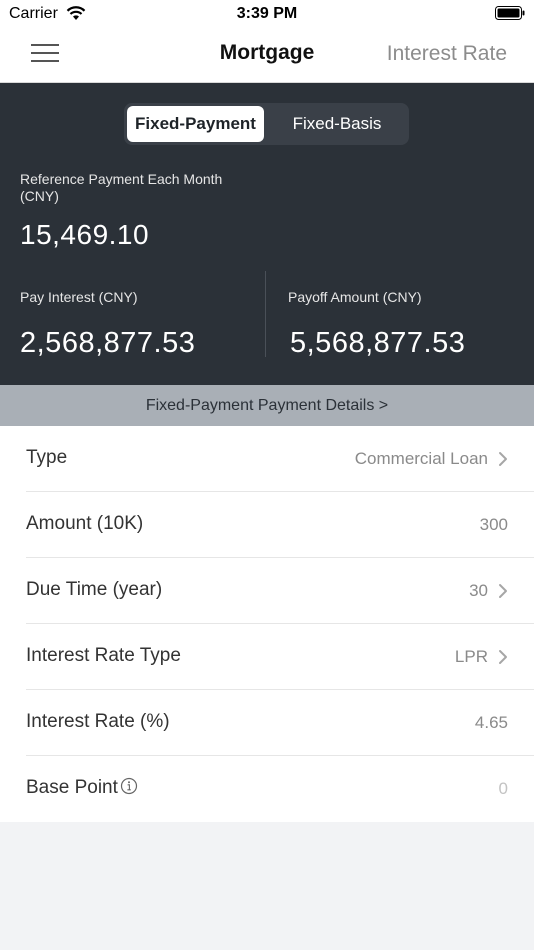  Describe the element at coordinates (280, 723) in the screenshot. I see `interest-rate-row: Interest Rate (%) 4.65` at that location.